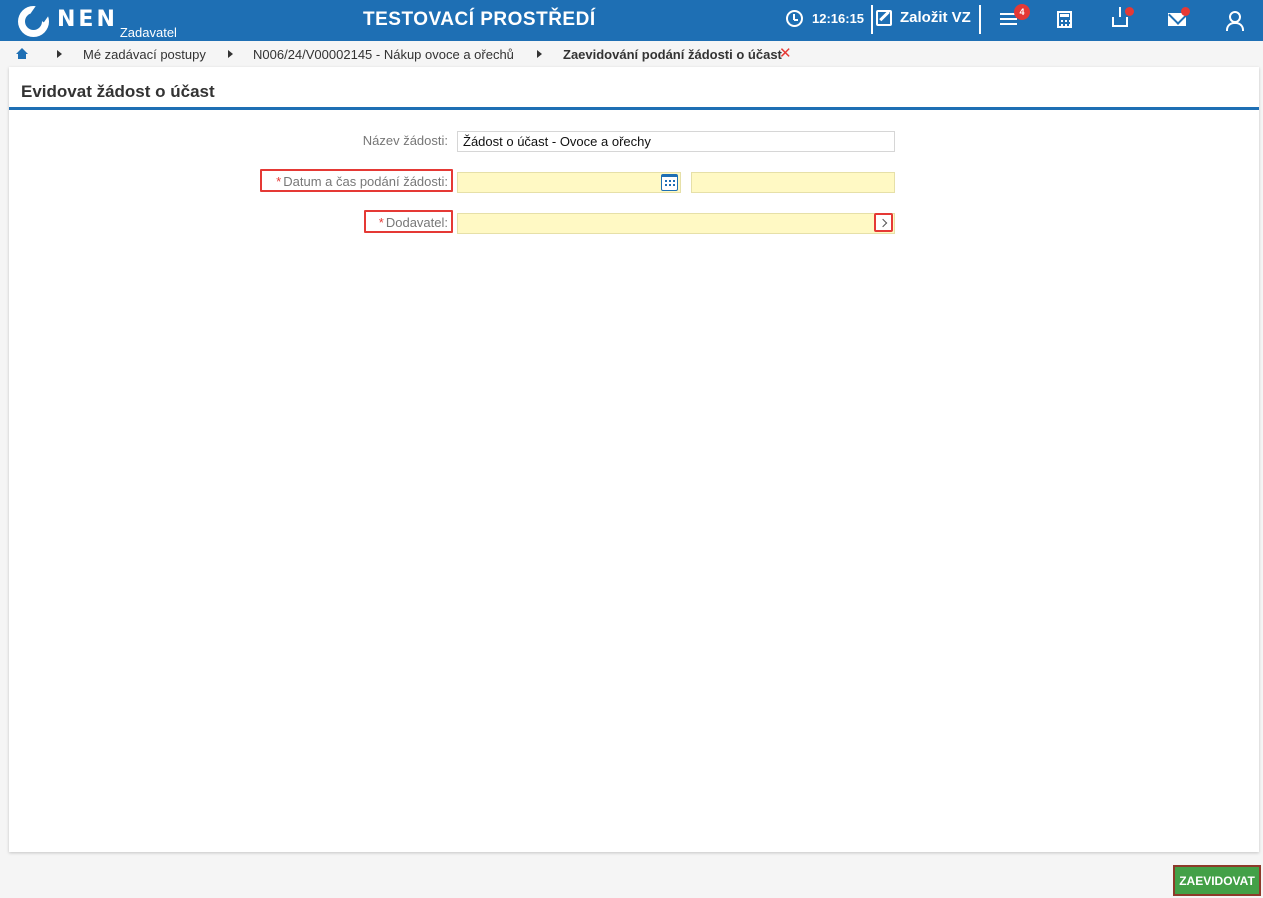 The height and width of the screenshot is (898, 1263). What do you see at coordinates (118, 91) in the screenshot?
I see `page-title: Evidovat žádost o účast` at bounding box center [118, 91].